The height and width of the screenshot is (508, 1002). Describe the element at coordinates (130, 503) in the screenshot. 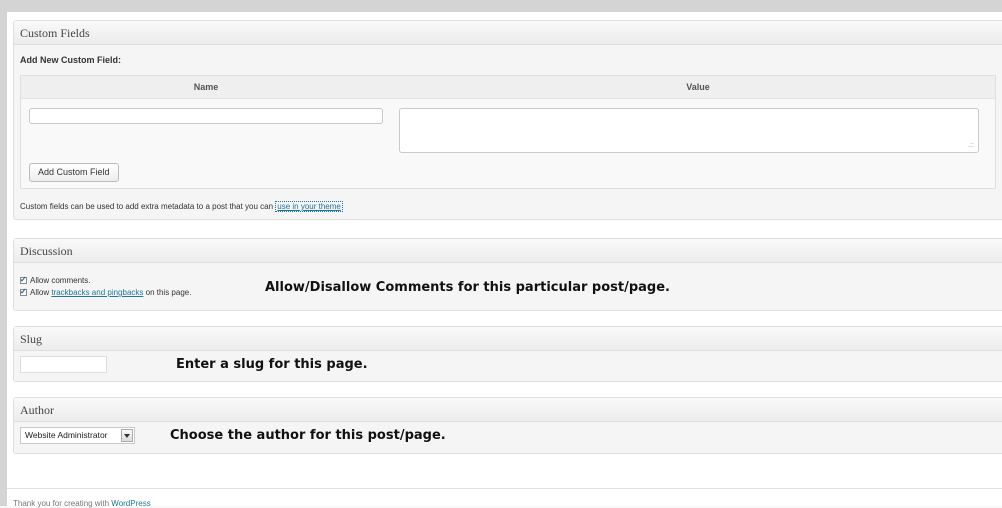

I see `wordpress-link: WordPress` at that location.